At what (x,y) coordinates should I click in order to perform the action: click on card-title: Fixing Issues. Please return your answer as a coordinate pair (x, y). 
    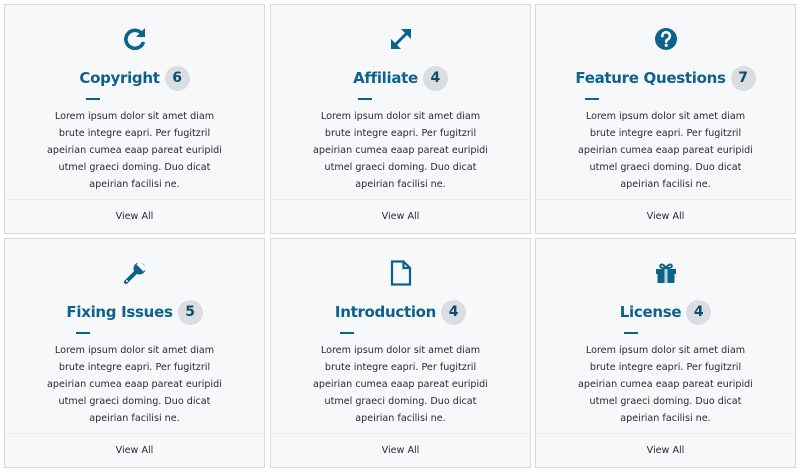
    Looking at the image, I should click on (119, 312).